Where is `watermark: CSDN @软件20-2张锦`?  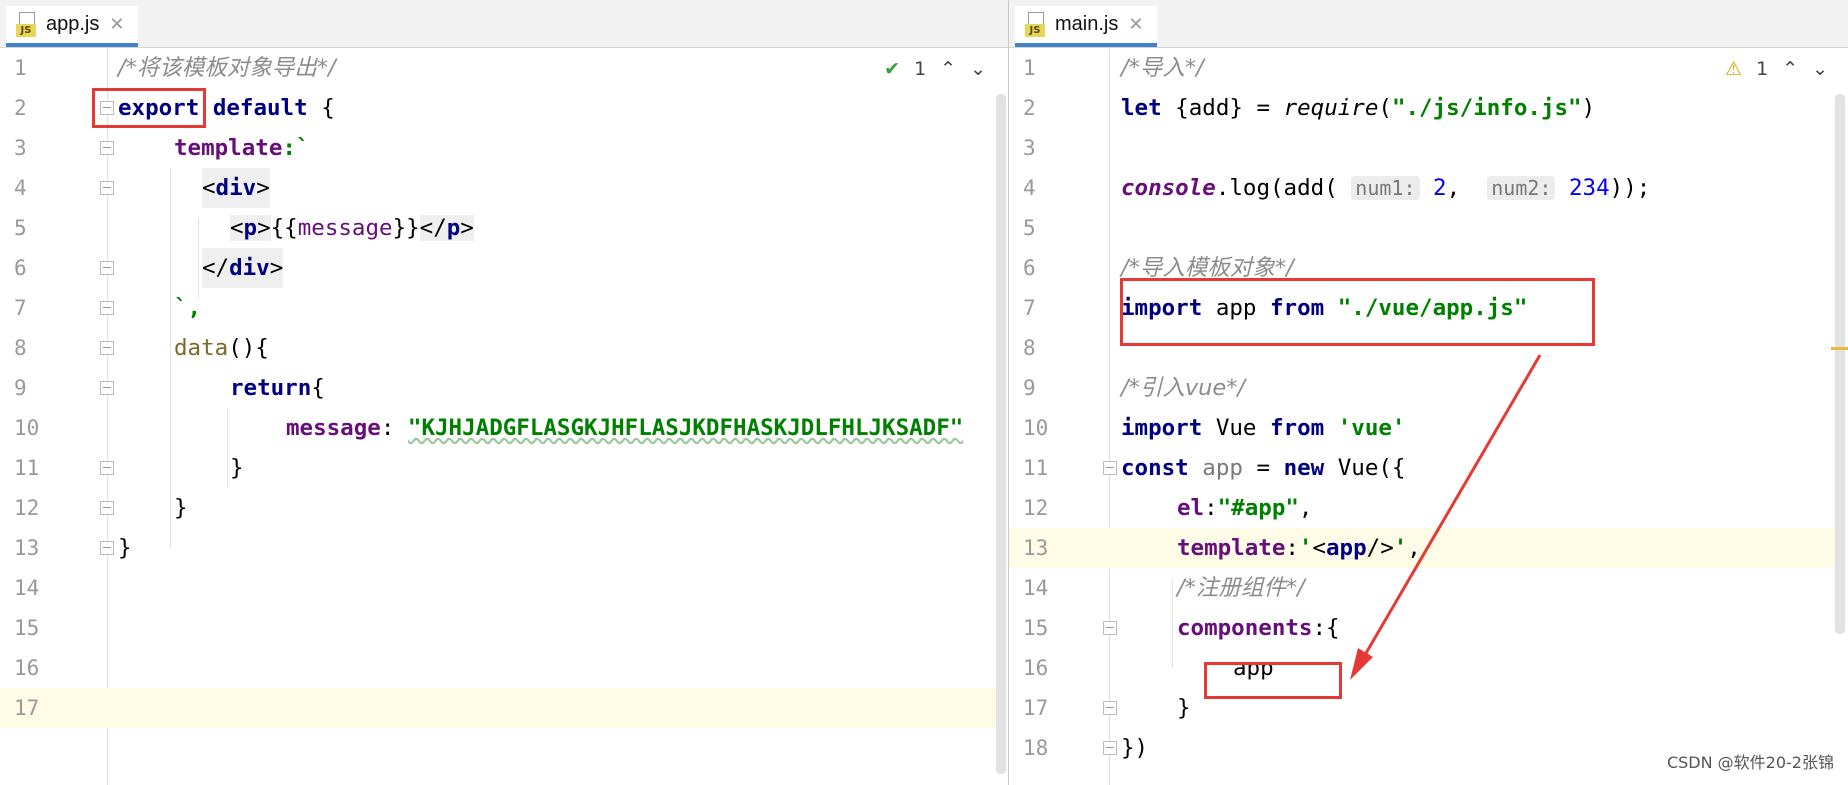
watermark: CSDN @软件20-2张锦 is located at coordinates (1750, 762).